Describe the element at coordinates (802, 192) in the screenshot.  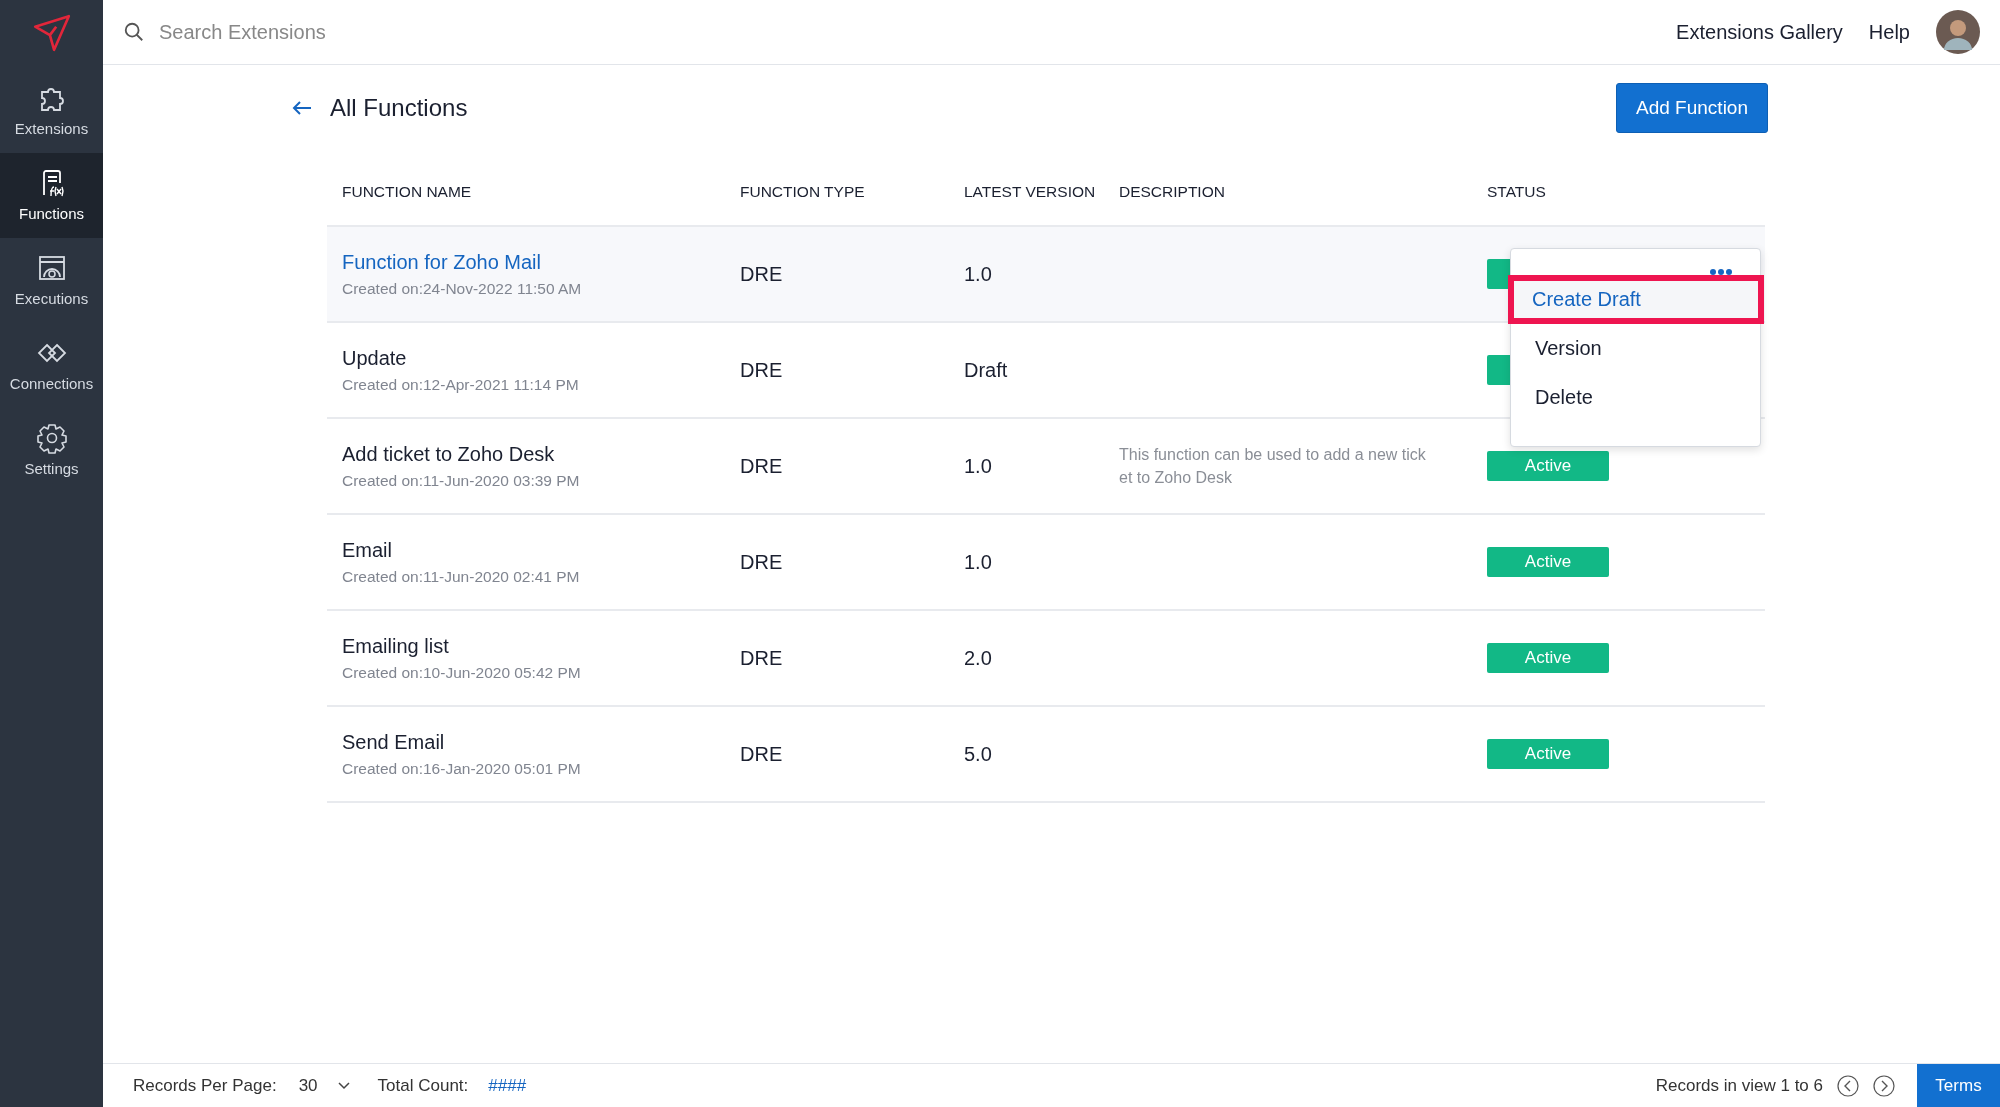
I see `column-header: FUNCTION TYPE` at that location.